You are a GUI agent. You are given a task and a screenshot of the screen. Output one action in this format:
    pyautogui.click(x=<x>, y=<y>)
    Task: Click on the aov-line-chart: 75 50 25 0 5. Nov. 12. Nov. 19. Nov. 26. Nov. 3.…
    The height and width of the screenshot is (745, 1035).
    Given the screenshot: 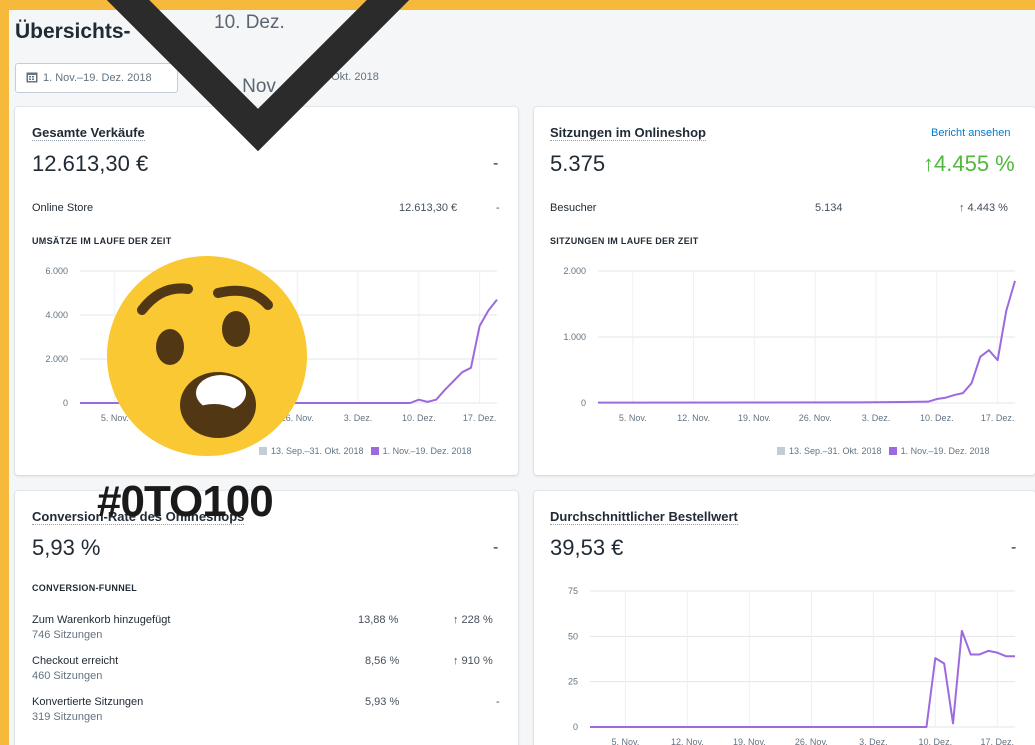 What is the action you would take?
    pyautogui.click(x=791, y=665)
    